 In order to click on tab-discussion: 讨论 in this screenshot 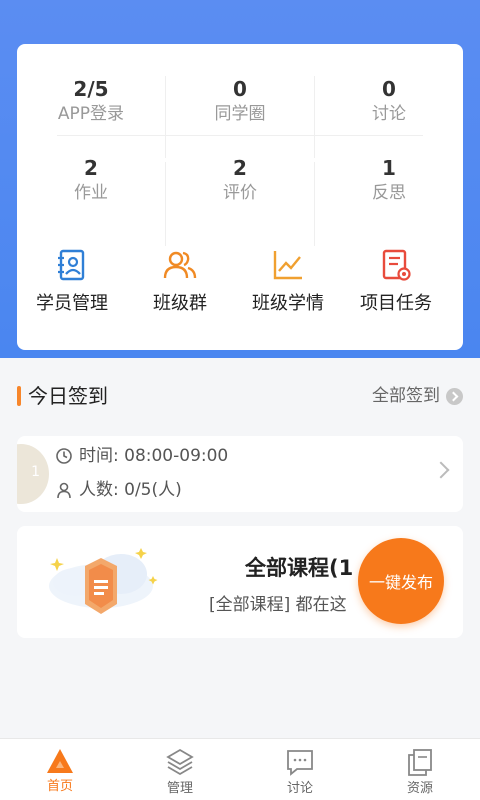, I will do `click(300, 772)`.